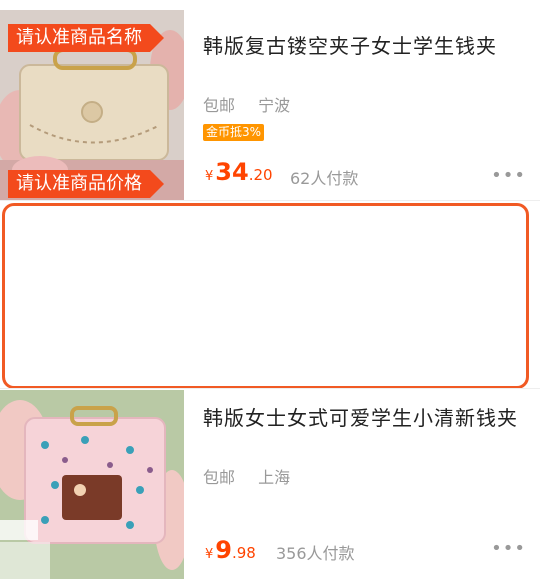 The image size is (540, 579). Describe the element at coordinates (260, 175) in the screenshot. I see `price-decimal: .20` at that location.